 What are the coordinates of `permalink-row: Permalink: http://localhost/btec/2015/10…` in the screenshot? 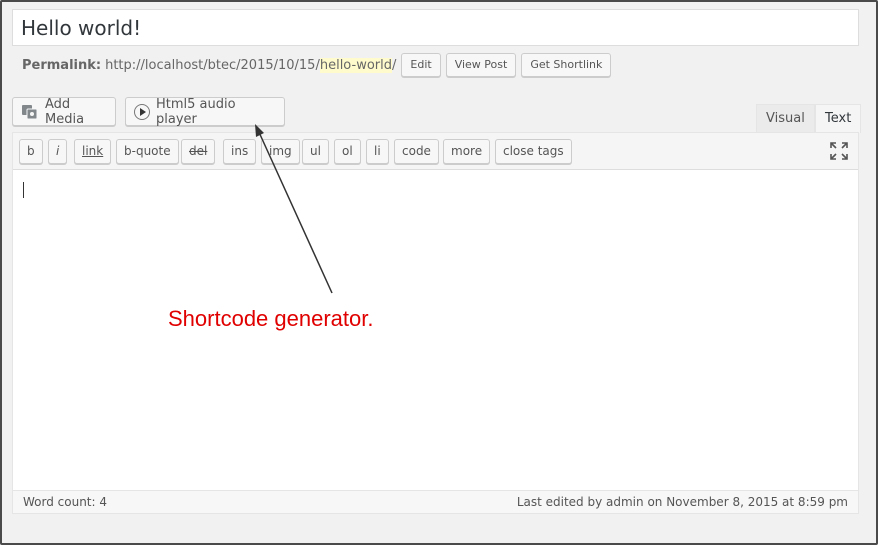 It's located at (317, 65).